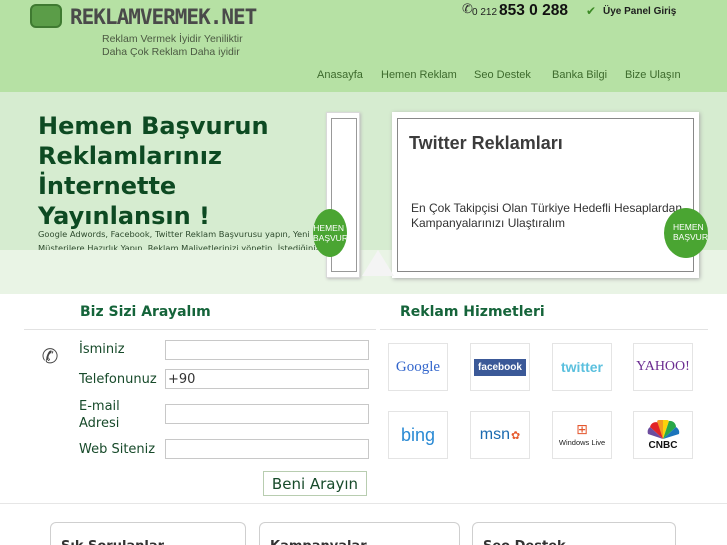 This screenshot has width=727, height=545. I want to click on checkmark-icon: ✔, so click(591, 11).